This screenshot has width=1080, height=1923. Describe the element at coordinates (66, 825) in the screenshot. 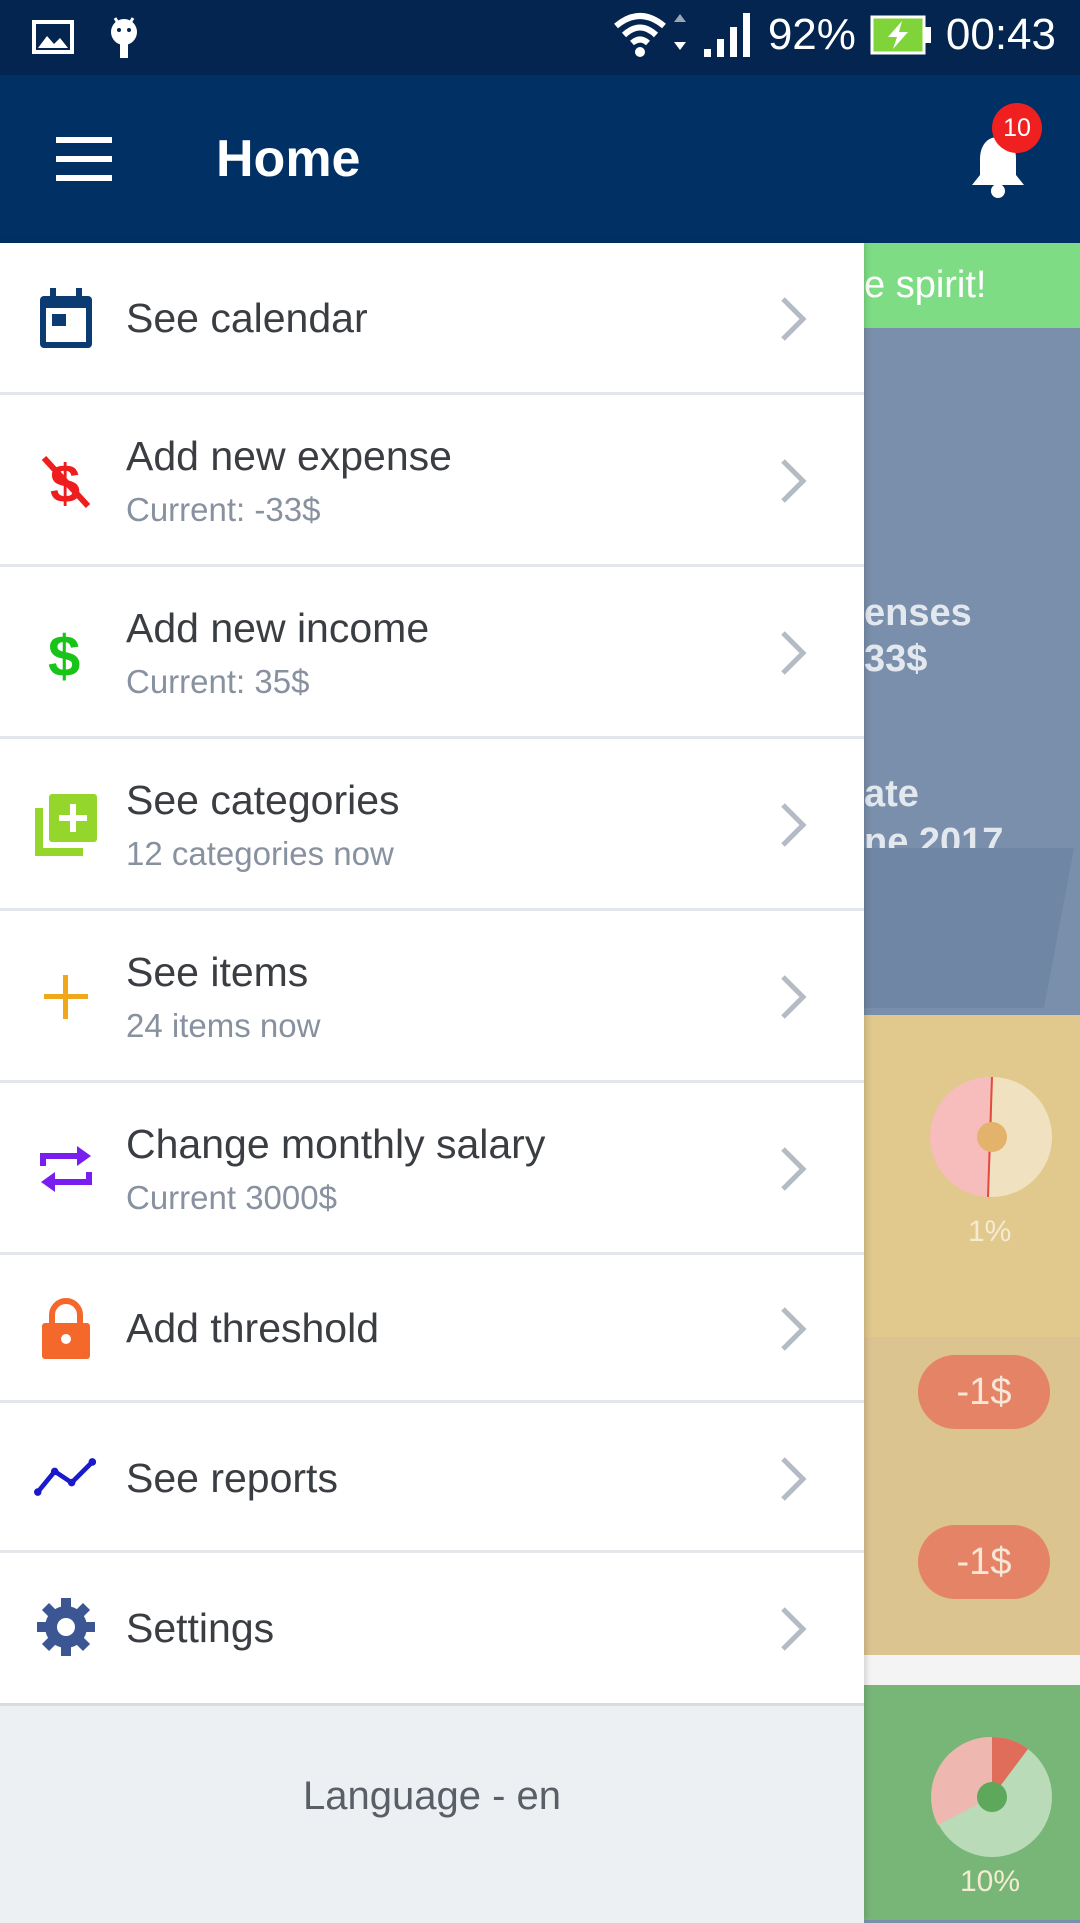

I see `add-library-icon` at that location.